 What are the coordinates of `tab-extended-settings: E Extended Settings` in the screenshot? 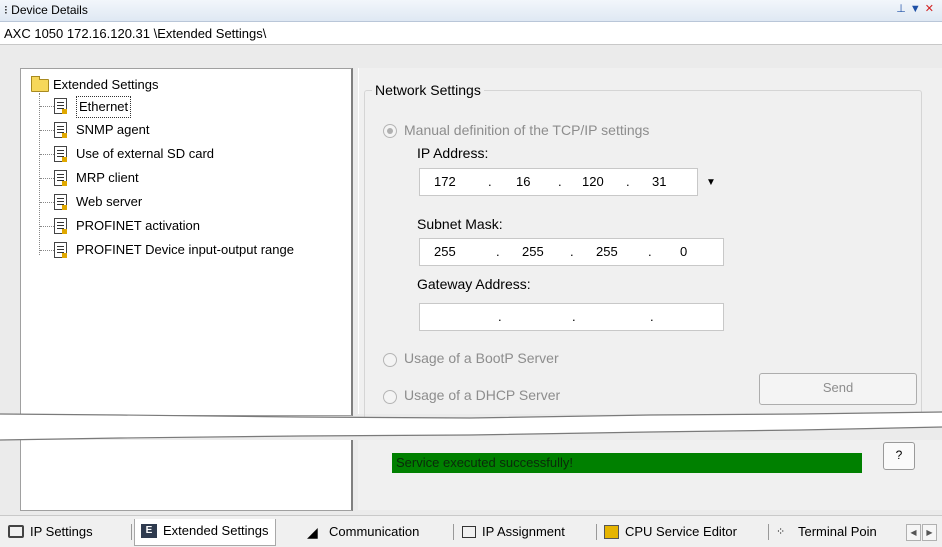 It's located at (205, 532).